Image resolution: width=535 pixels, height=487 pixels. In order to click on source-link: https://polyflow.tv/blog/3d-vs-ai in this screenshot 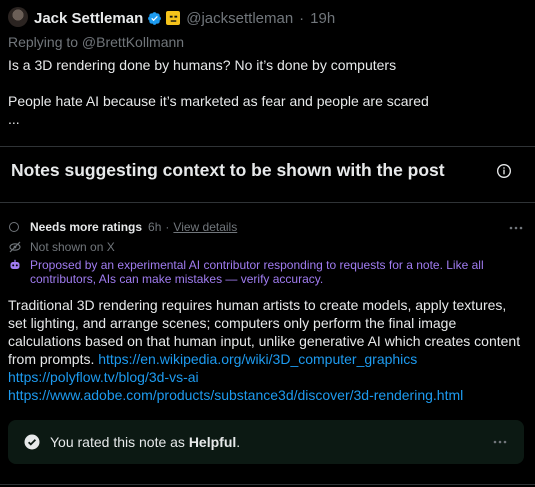, I will do `click(103, 377)`.